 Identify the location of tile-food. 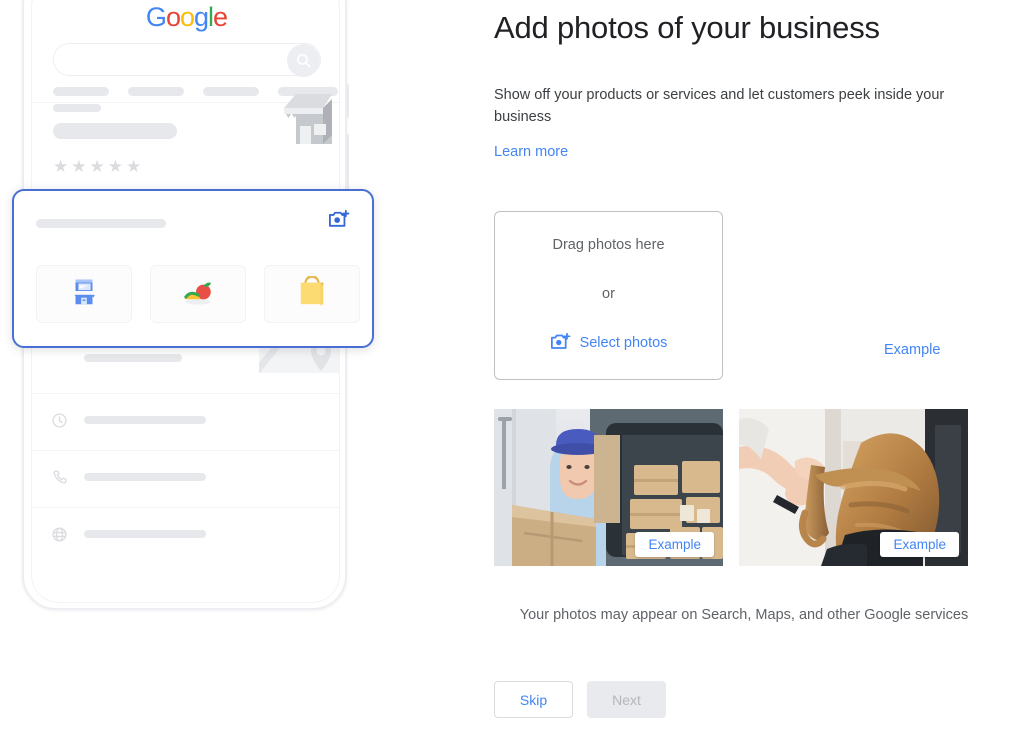
(198, 294).